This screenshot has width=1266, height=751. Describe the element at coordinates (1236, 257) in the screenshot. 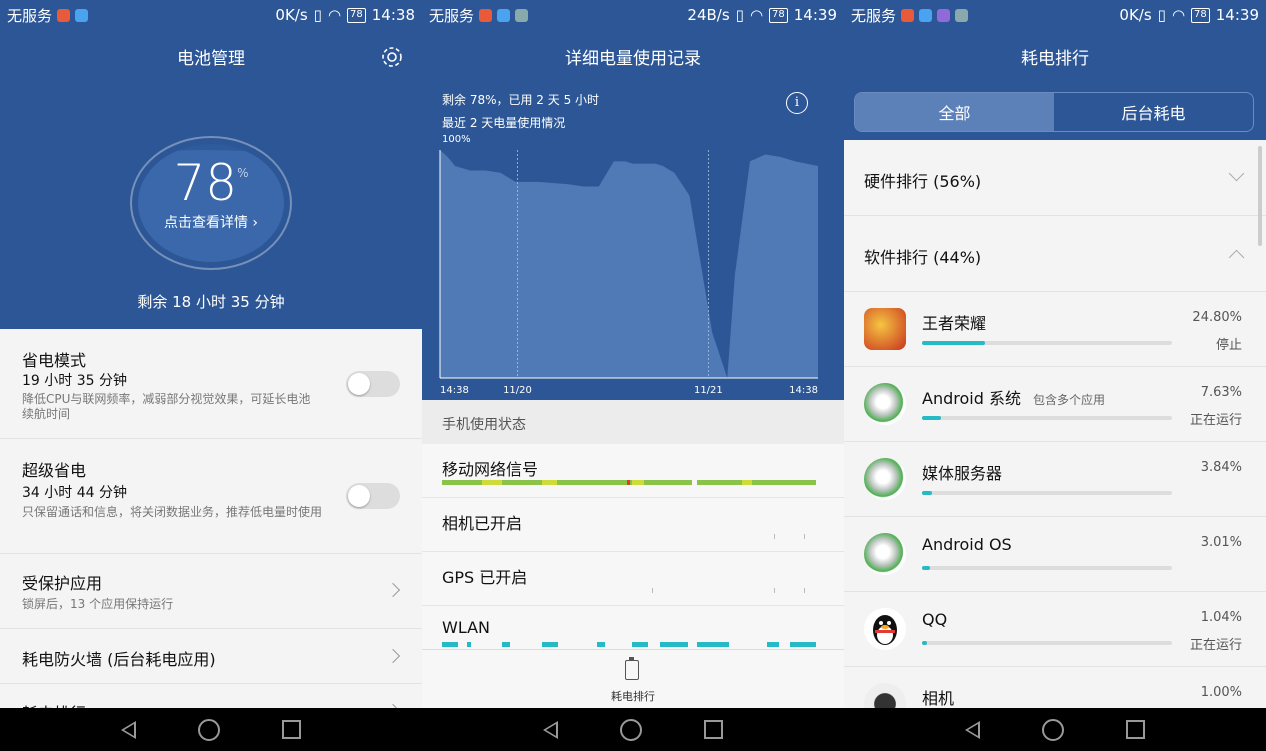

I see `chevron-up-icon` at that location.